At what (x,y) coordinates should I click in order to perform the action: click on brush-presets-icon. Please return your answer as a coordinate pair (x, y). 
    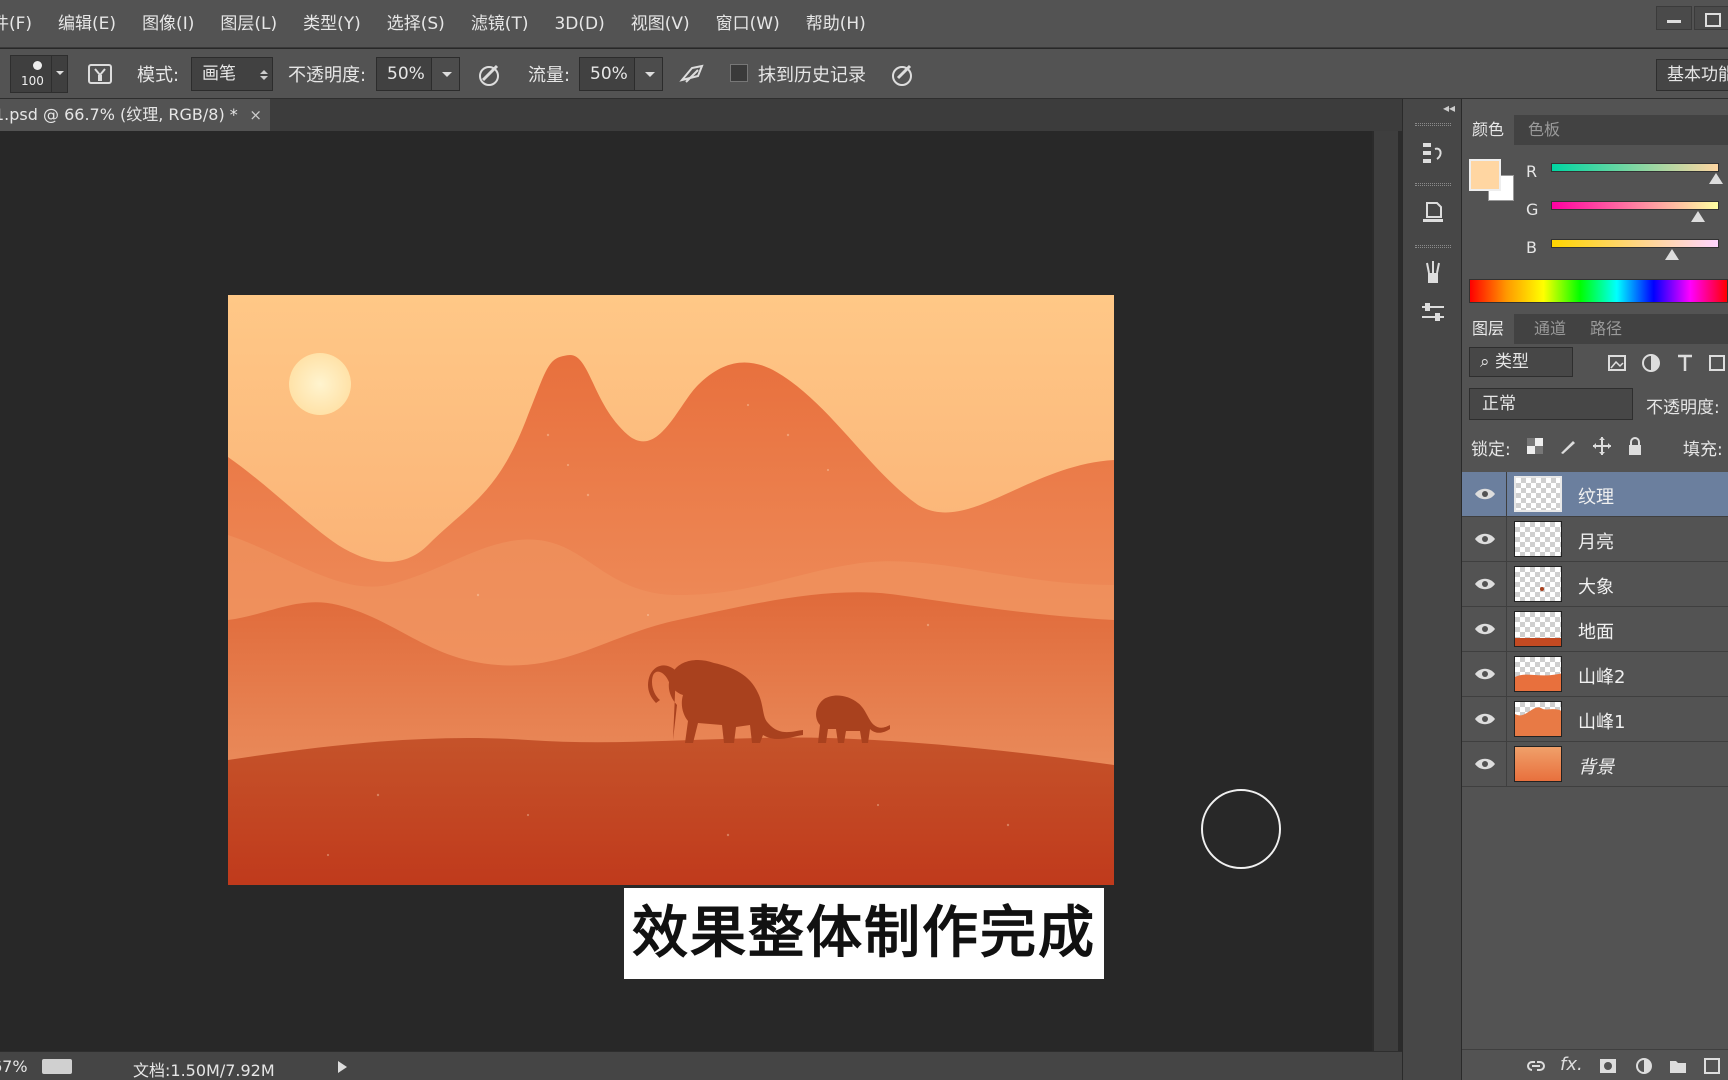
    Looking at the image, I should click on (1433, 273).